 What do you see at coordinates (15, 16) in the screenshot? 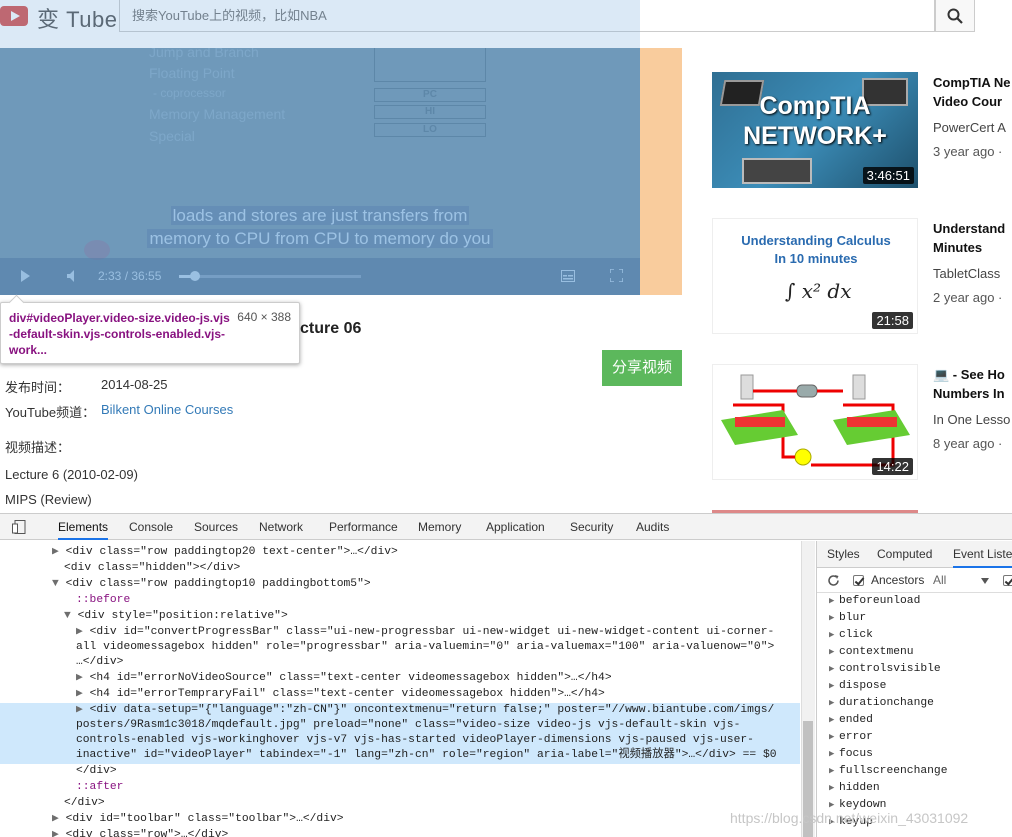
I see `logo-icon` at bounding box center [15, 16].